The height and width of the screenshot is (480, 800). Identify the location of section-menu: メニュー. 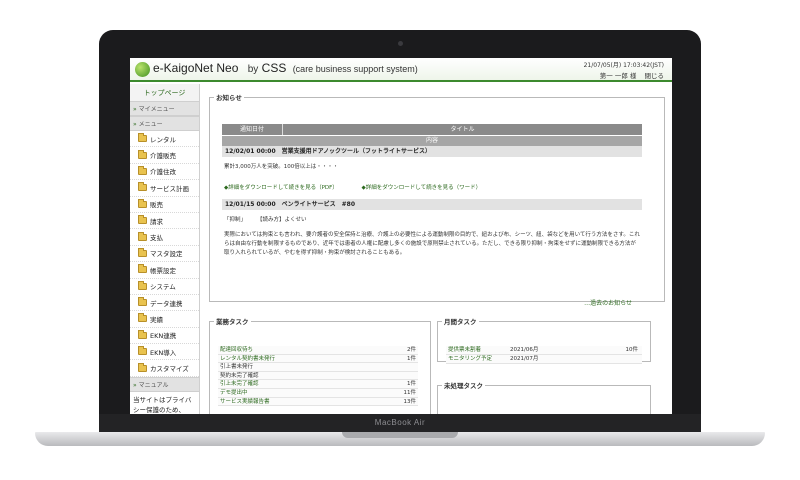
(164, 123).